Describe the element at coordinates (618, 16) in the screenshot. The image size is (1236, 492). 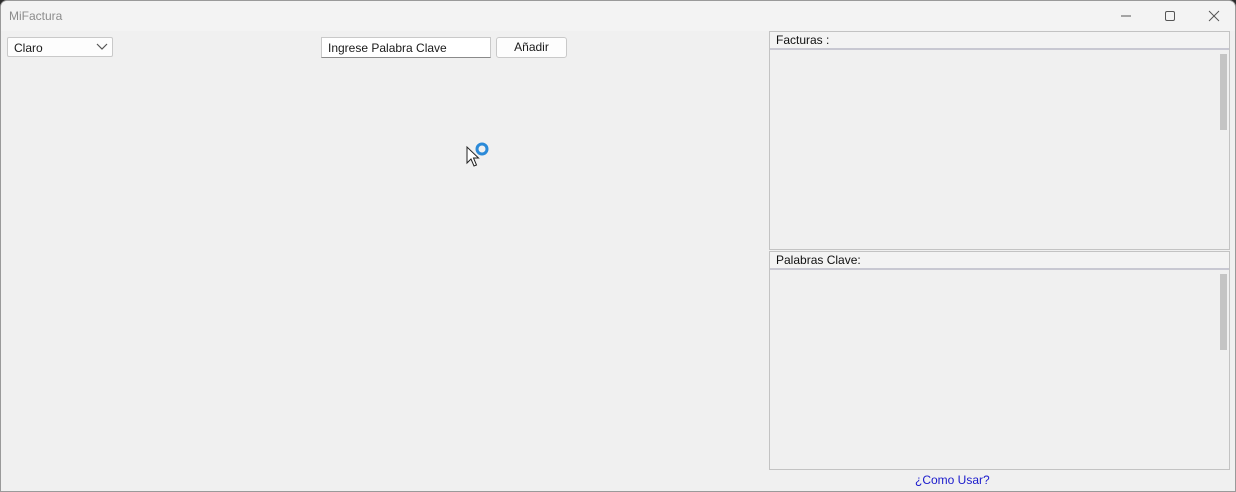
I see `title-bar: MiFactura` at that location.